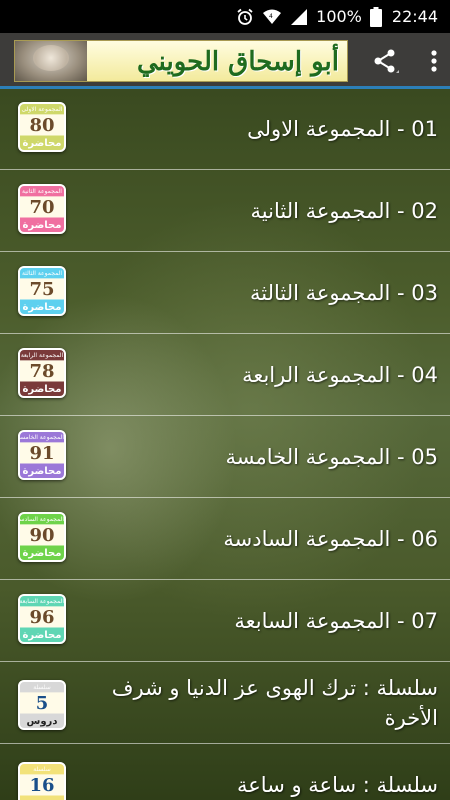 The image size is (450, 800). What do you see at coordinates (414, 16) in the screenshot?
I see `status-time: 22:44` at bounding box center [414, 16].